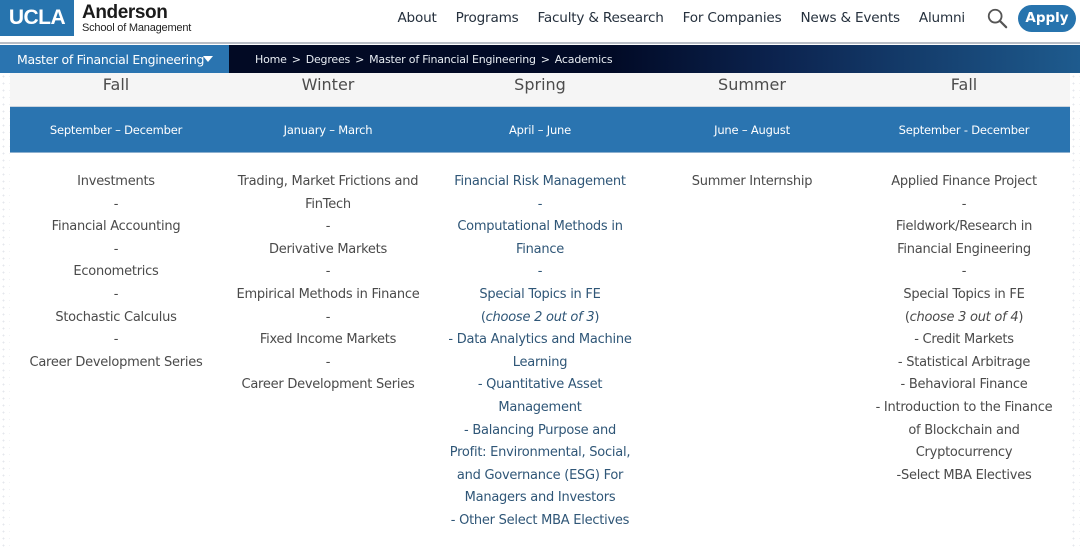 This screenshot has height=549, width=1080. Describe the element at coordinates (583, 59) in the screenshot. I see `breadcrumb-academics: Academics` at that location.